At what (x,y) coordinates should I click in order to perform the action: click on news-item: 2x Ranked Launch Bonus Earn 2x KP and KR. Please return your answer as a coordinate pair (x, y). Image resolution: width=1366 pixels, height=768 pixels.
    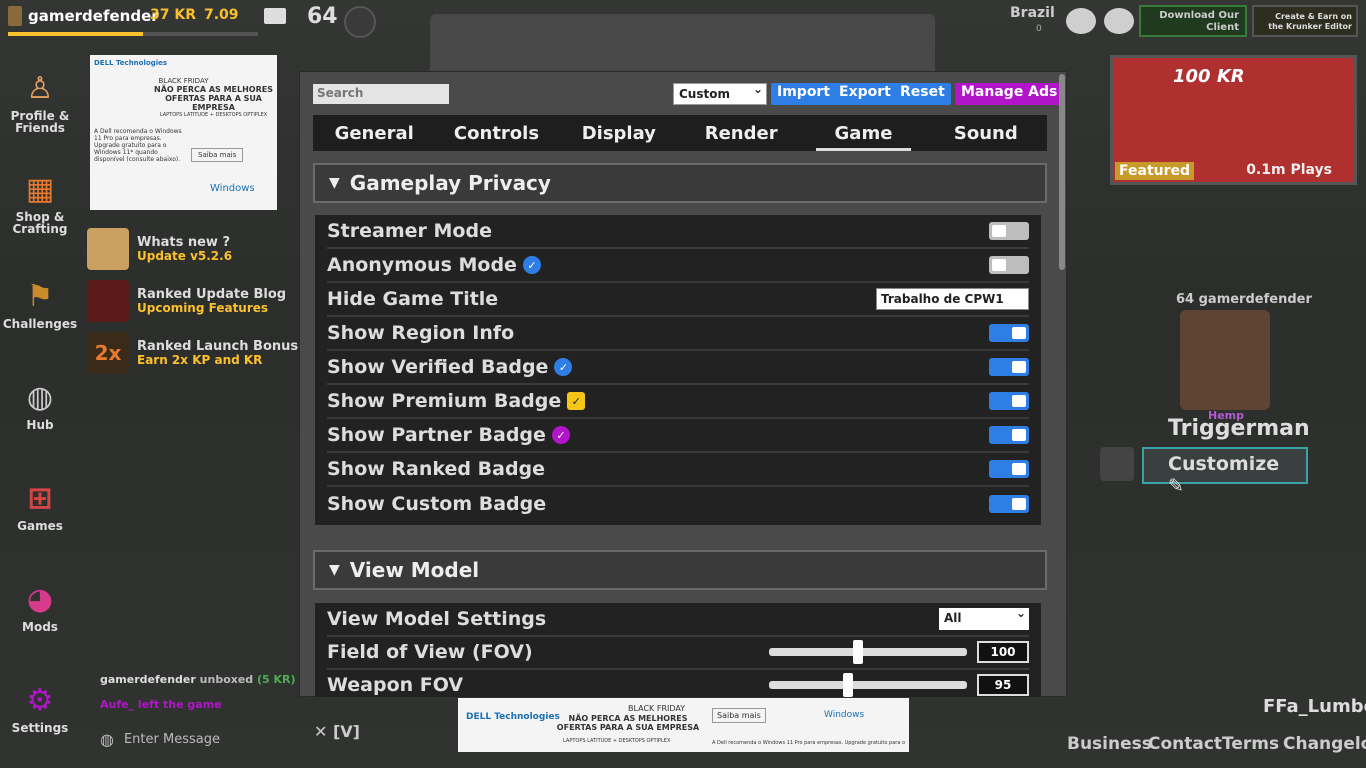
    Looking at the image, I should click on (192, 353).